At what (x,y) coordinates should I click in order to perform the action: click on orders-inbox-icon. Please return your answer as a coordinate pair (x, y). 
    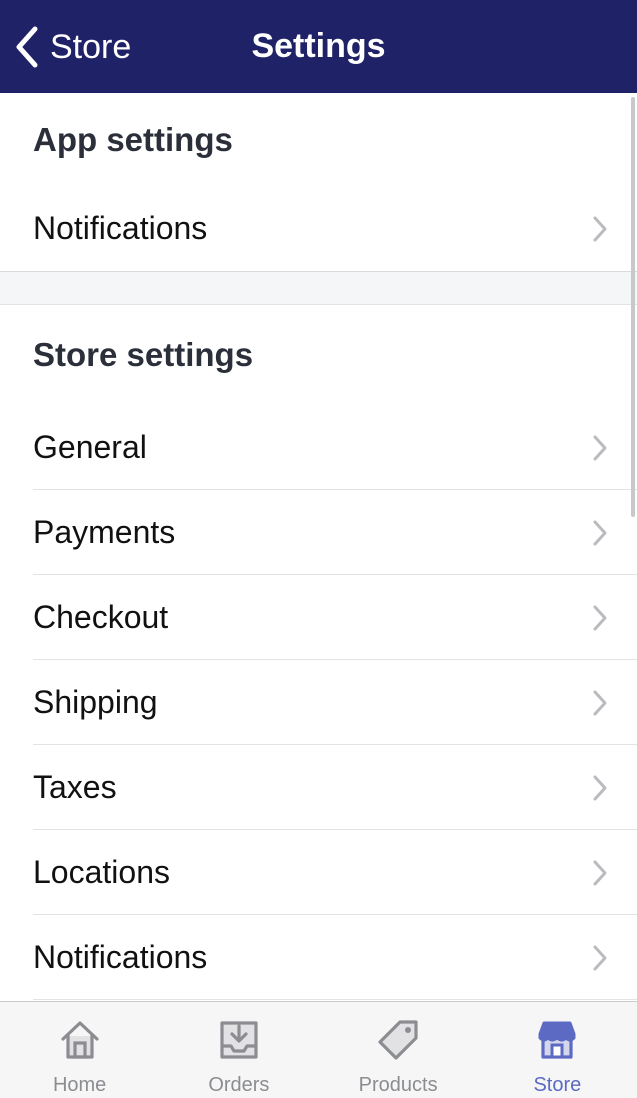
    Looking at the image, I should click on (239, 1040).